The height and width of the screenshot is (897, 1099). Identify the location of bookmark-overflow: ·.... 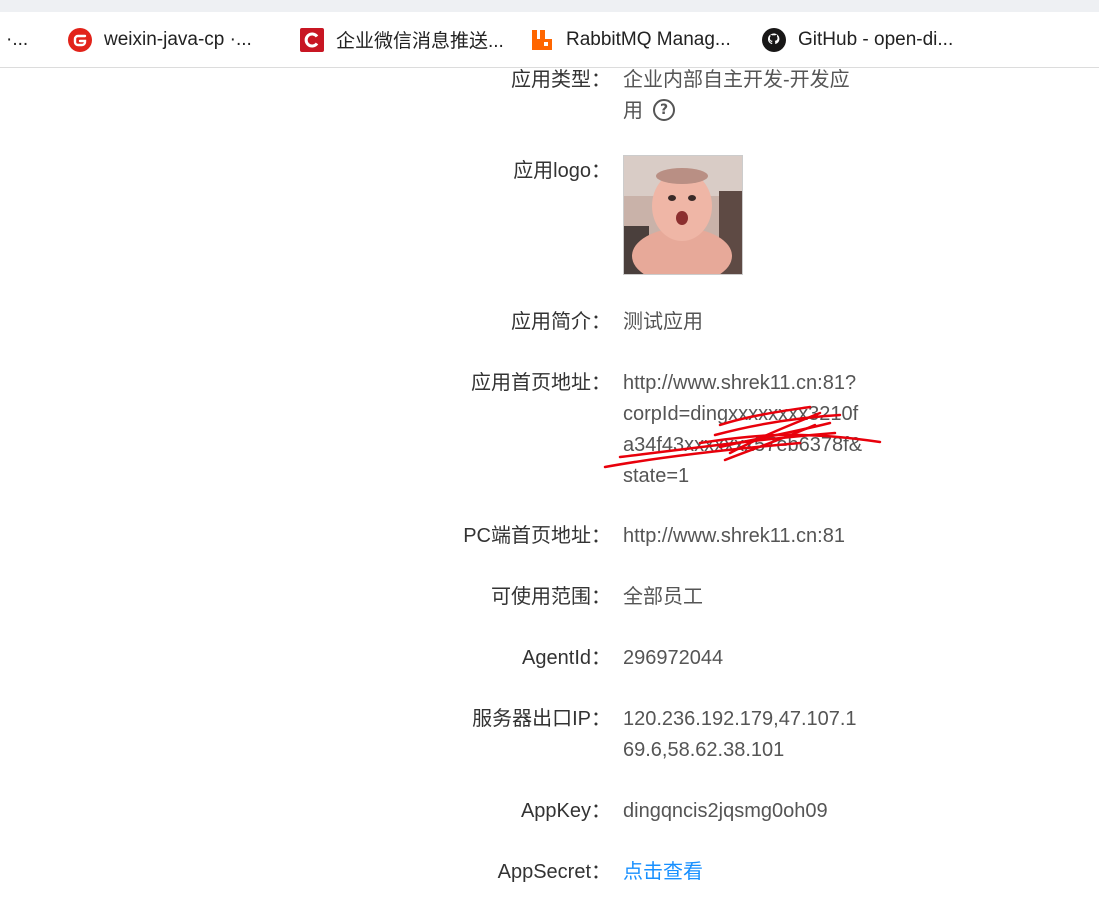
(17, 39).